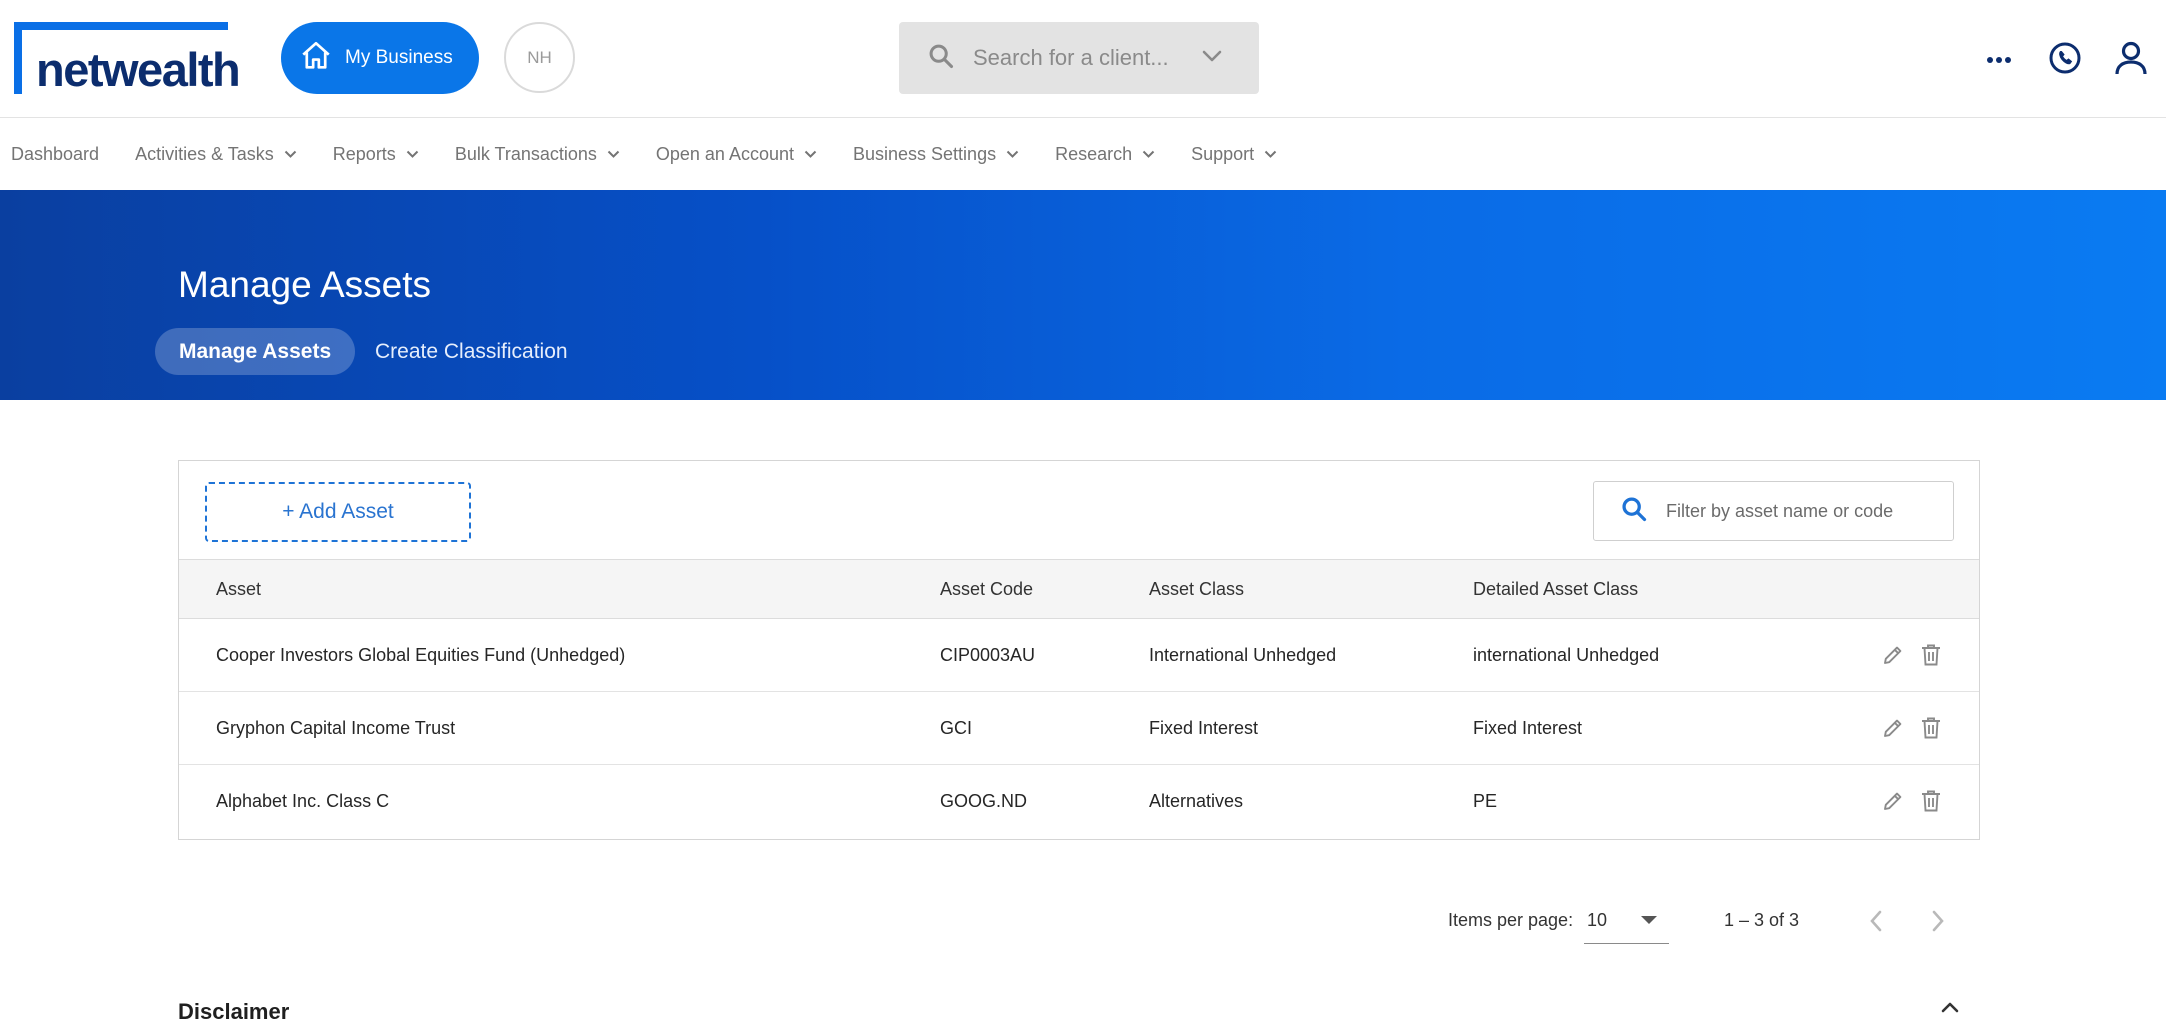 This screenshot has width=2166, height=1030. I want to click on my-business-button: My Business, so click(380, 58).